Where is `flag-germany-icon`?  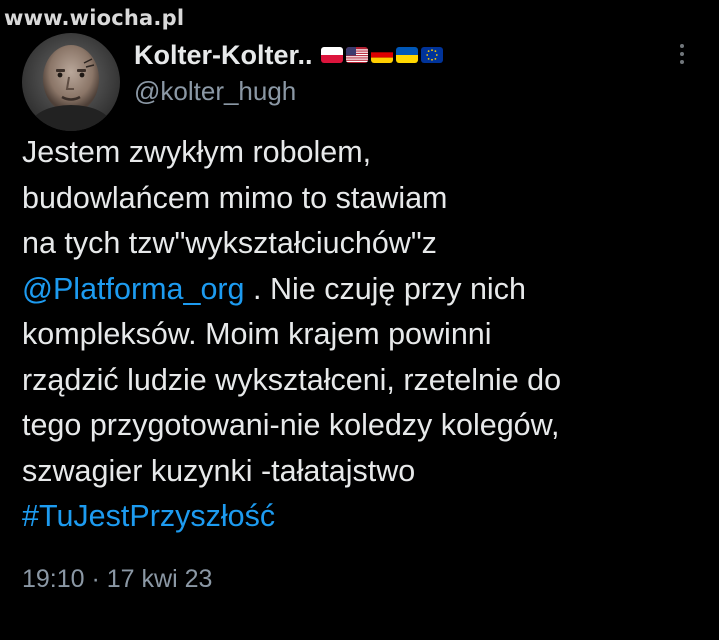 flag-germany-icon is located at coordinates (381, 55).